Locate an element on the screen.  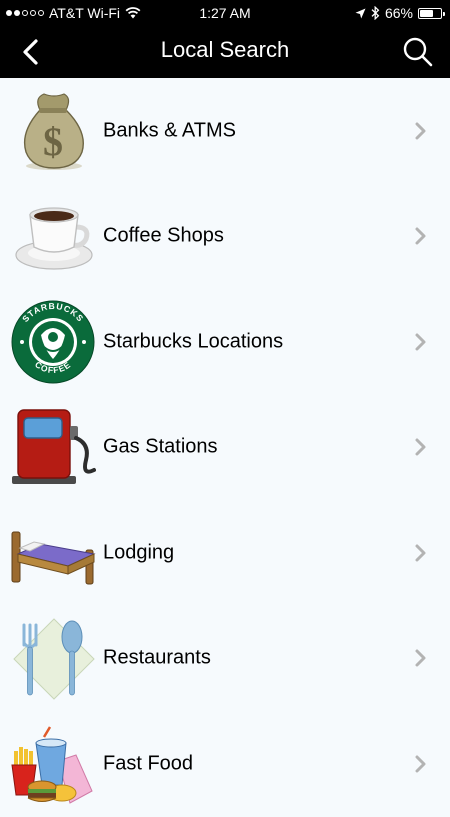
page-title: Local Search is located at coordinates (225, 49).